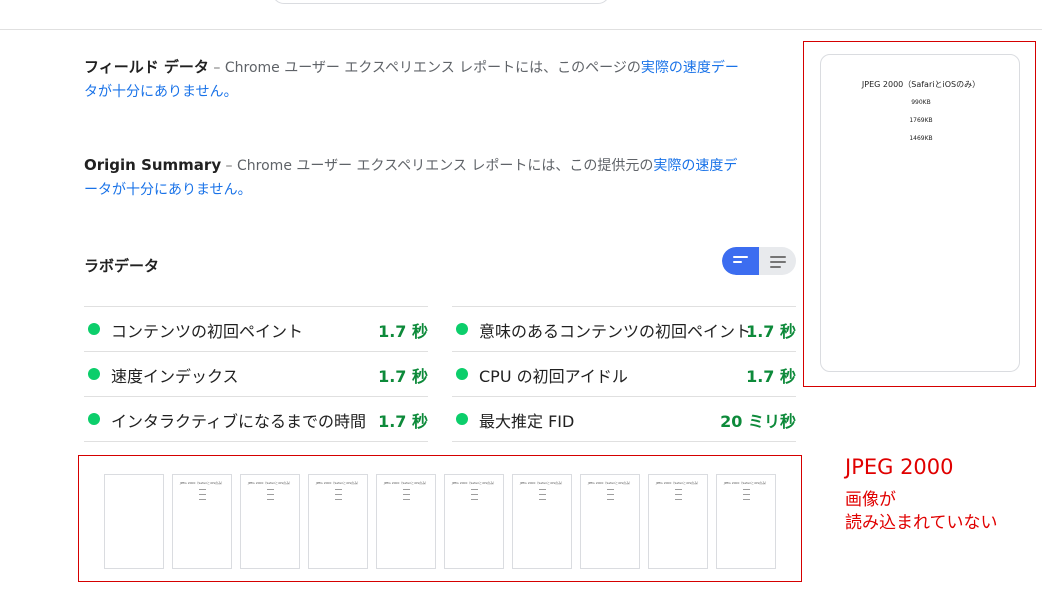  What do you see at coordinates (624, 418) in the screenshot?
I see `metric-row: 最大推定 FID 20 ミリ秒` at bounding box center [624, 418].